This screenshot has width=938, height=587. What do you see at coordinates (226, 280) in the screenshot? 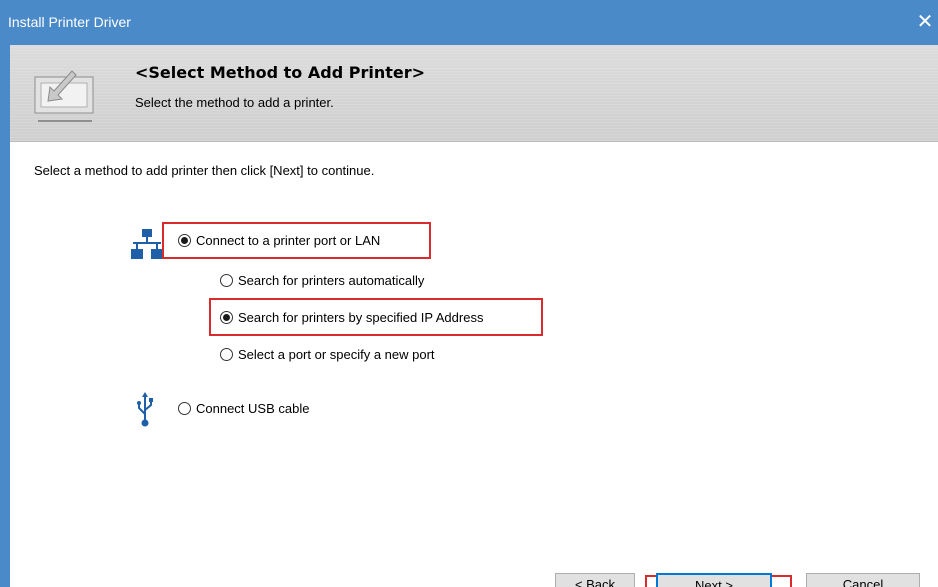
I see `auto-search-radio` at bounding box center [226, 280].